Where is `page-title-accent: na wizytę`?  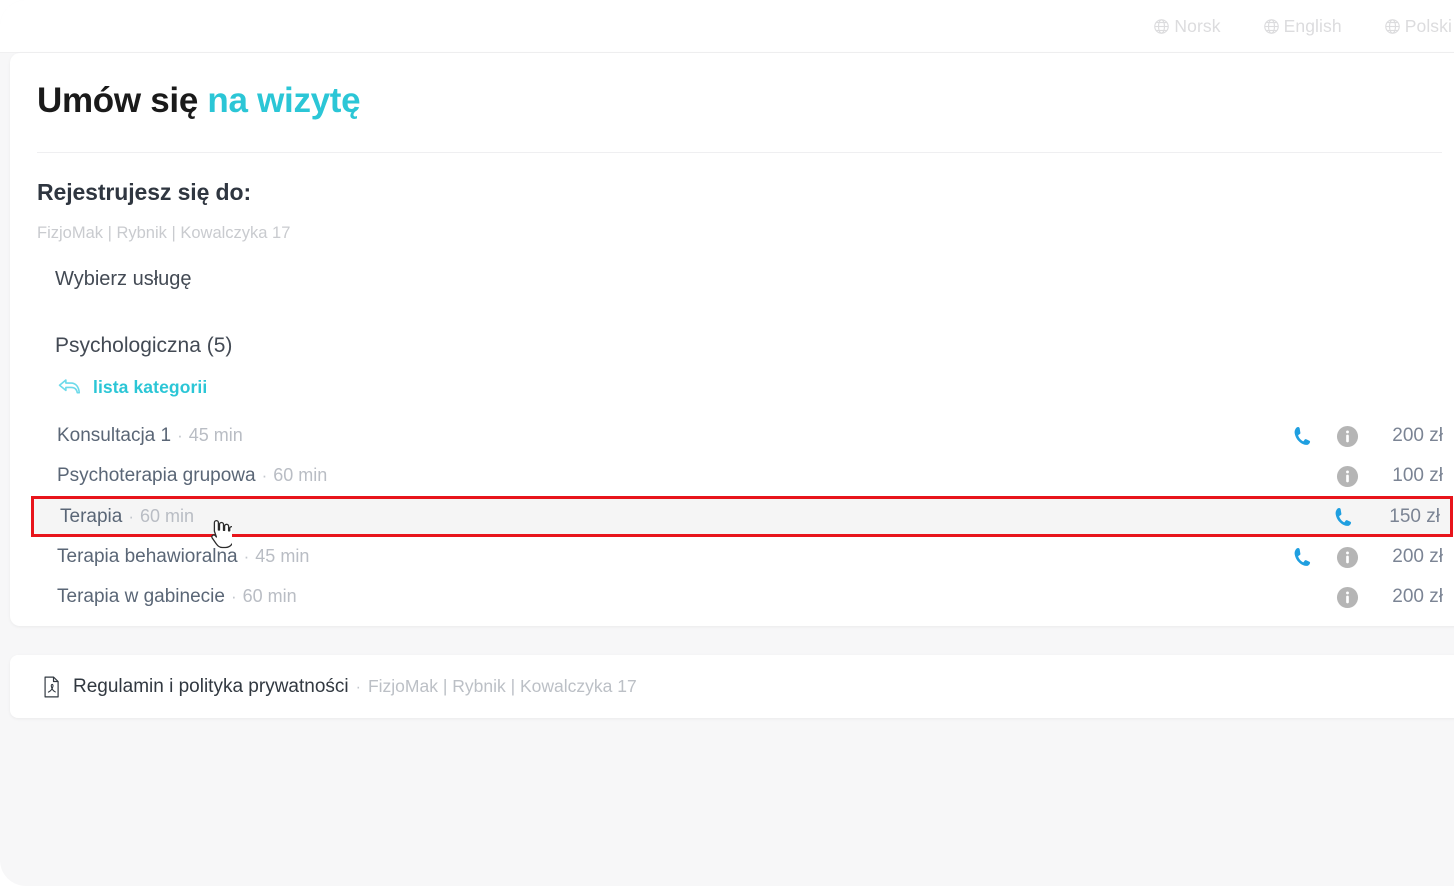
page-title-accent: na wizytę is located at coordinates (284, 100).